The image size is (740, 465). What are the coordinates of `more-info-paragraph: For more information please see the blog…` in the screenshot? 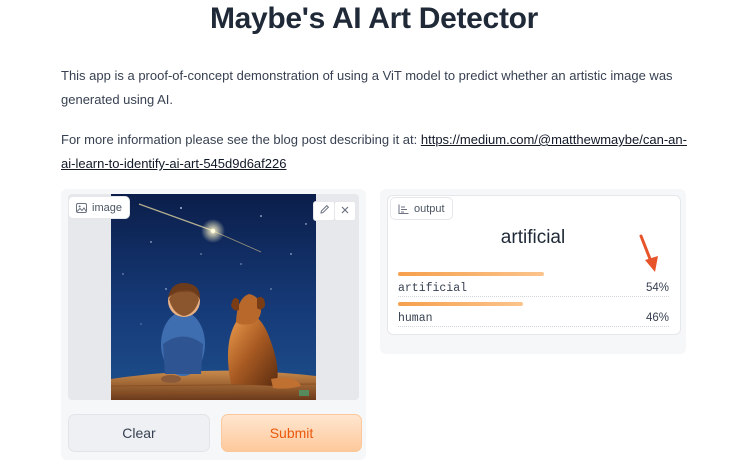 It's located at (381, 152).